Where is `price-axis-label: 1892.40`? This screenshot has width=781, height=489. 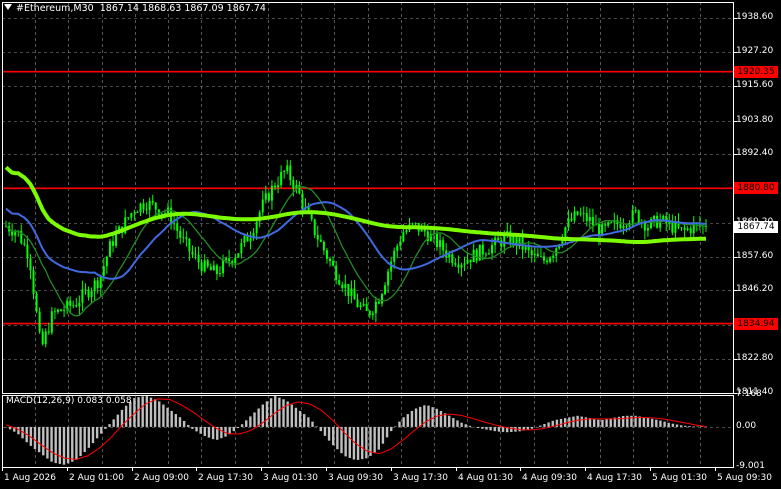
price-axis-label: 1892.40 is located at coordinates (755, 153).